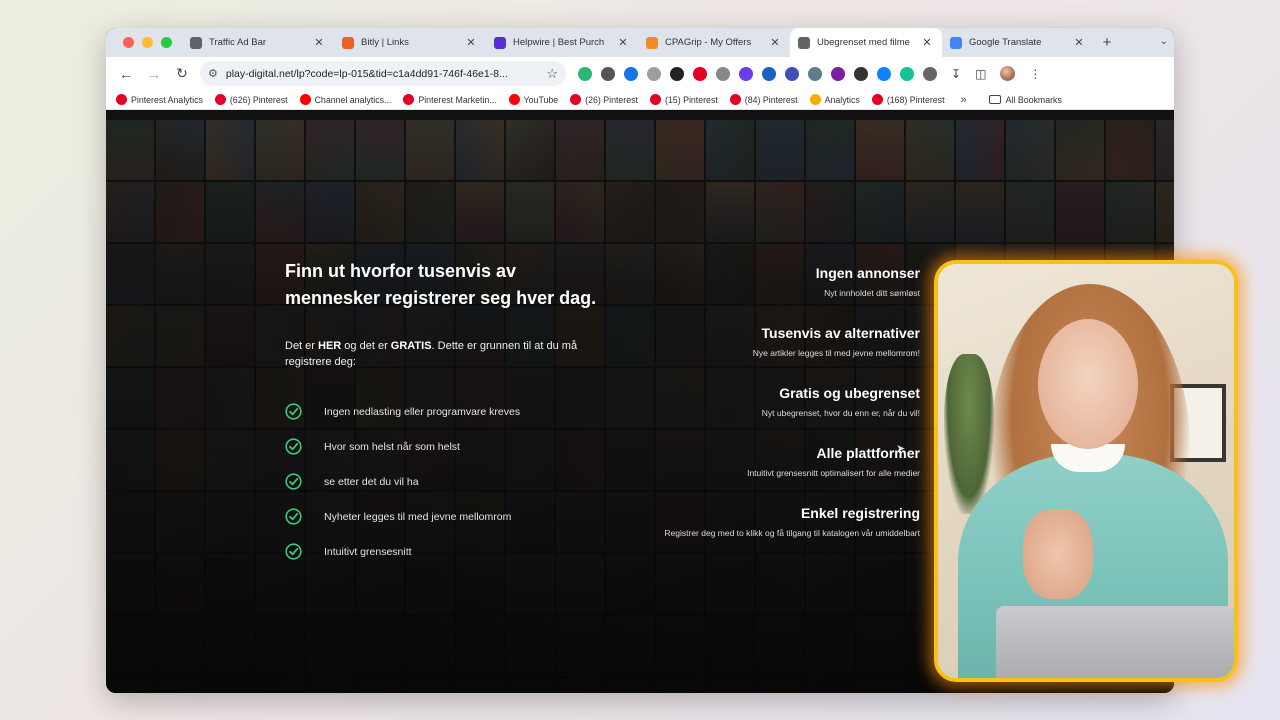 The image size is (1280, 720). Describe the element at coordinates (763, 99) in the screenshot. I see `bookmark-item: (84) Pinterest` at that location.